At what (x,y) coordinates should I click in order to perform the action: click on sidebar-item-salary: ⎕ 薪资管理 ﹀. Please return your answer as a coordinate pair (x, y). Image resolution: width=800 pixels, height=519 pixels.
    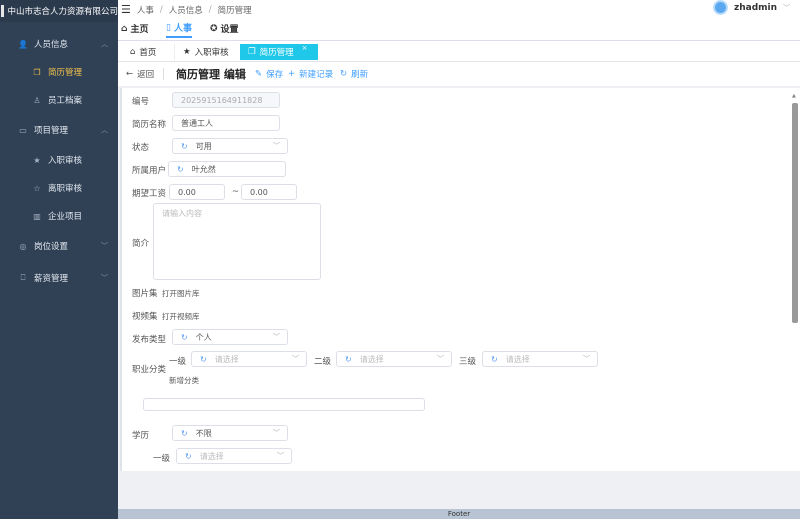
    Looking at the image, I should click on (59, 278).